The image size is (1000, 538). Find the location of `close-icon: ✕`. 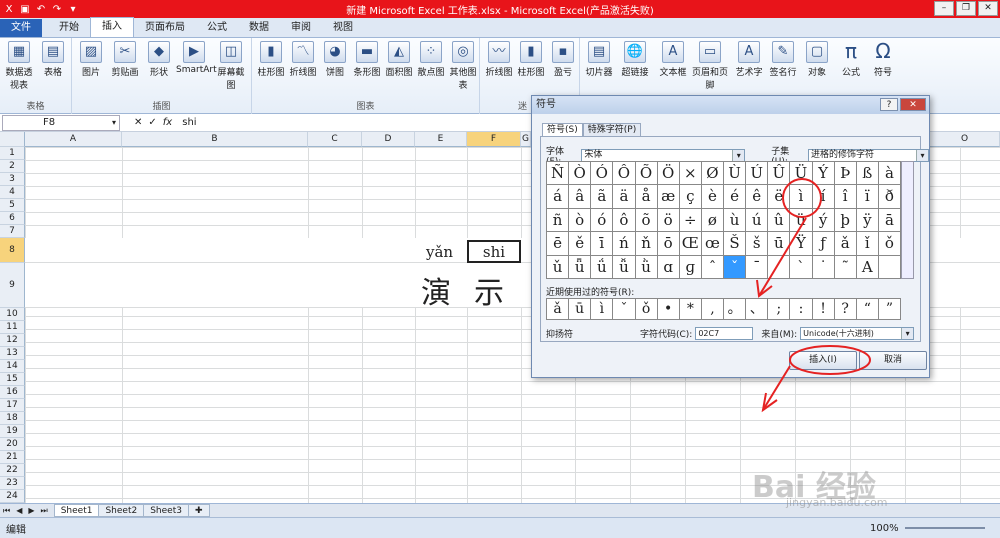

close-icon: ✕ is located at coordinates (988, 8).